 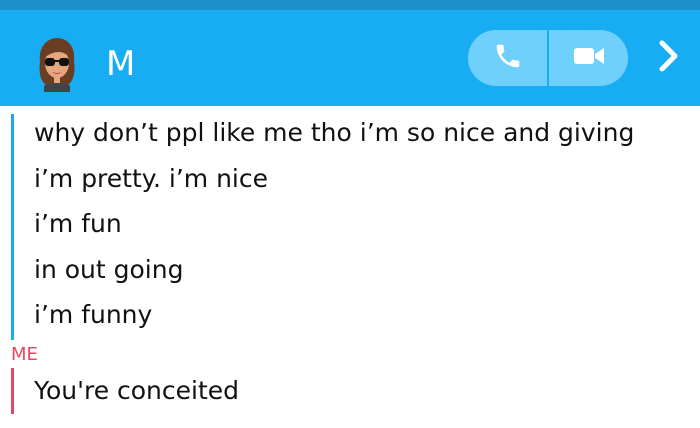 I want to click on sender-label-me: ME, so click(x=24, y=354).